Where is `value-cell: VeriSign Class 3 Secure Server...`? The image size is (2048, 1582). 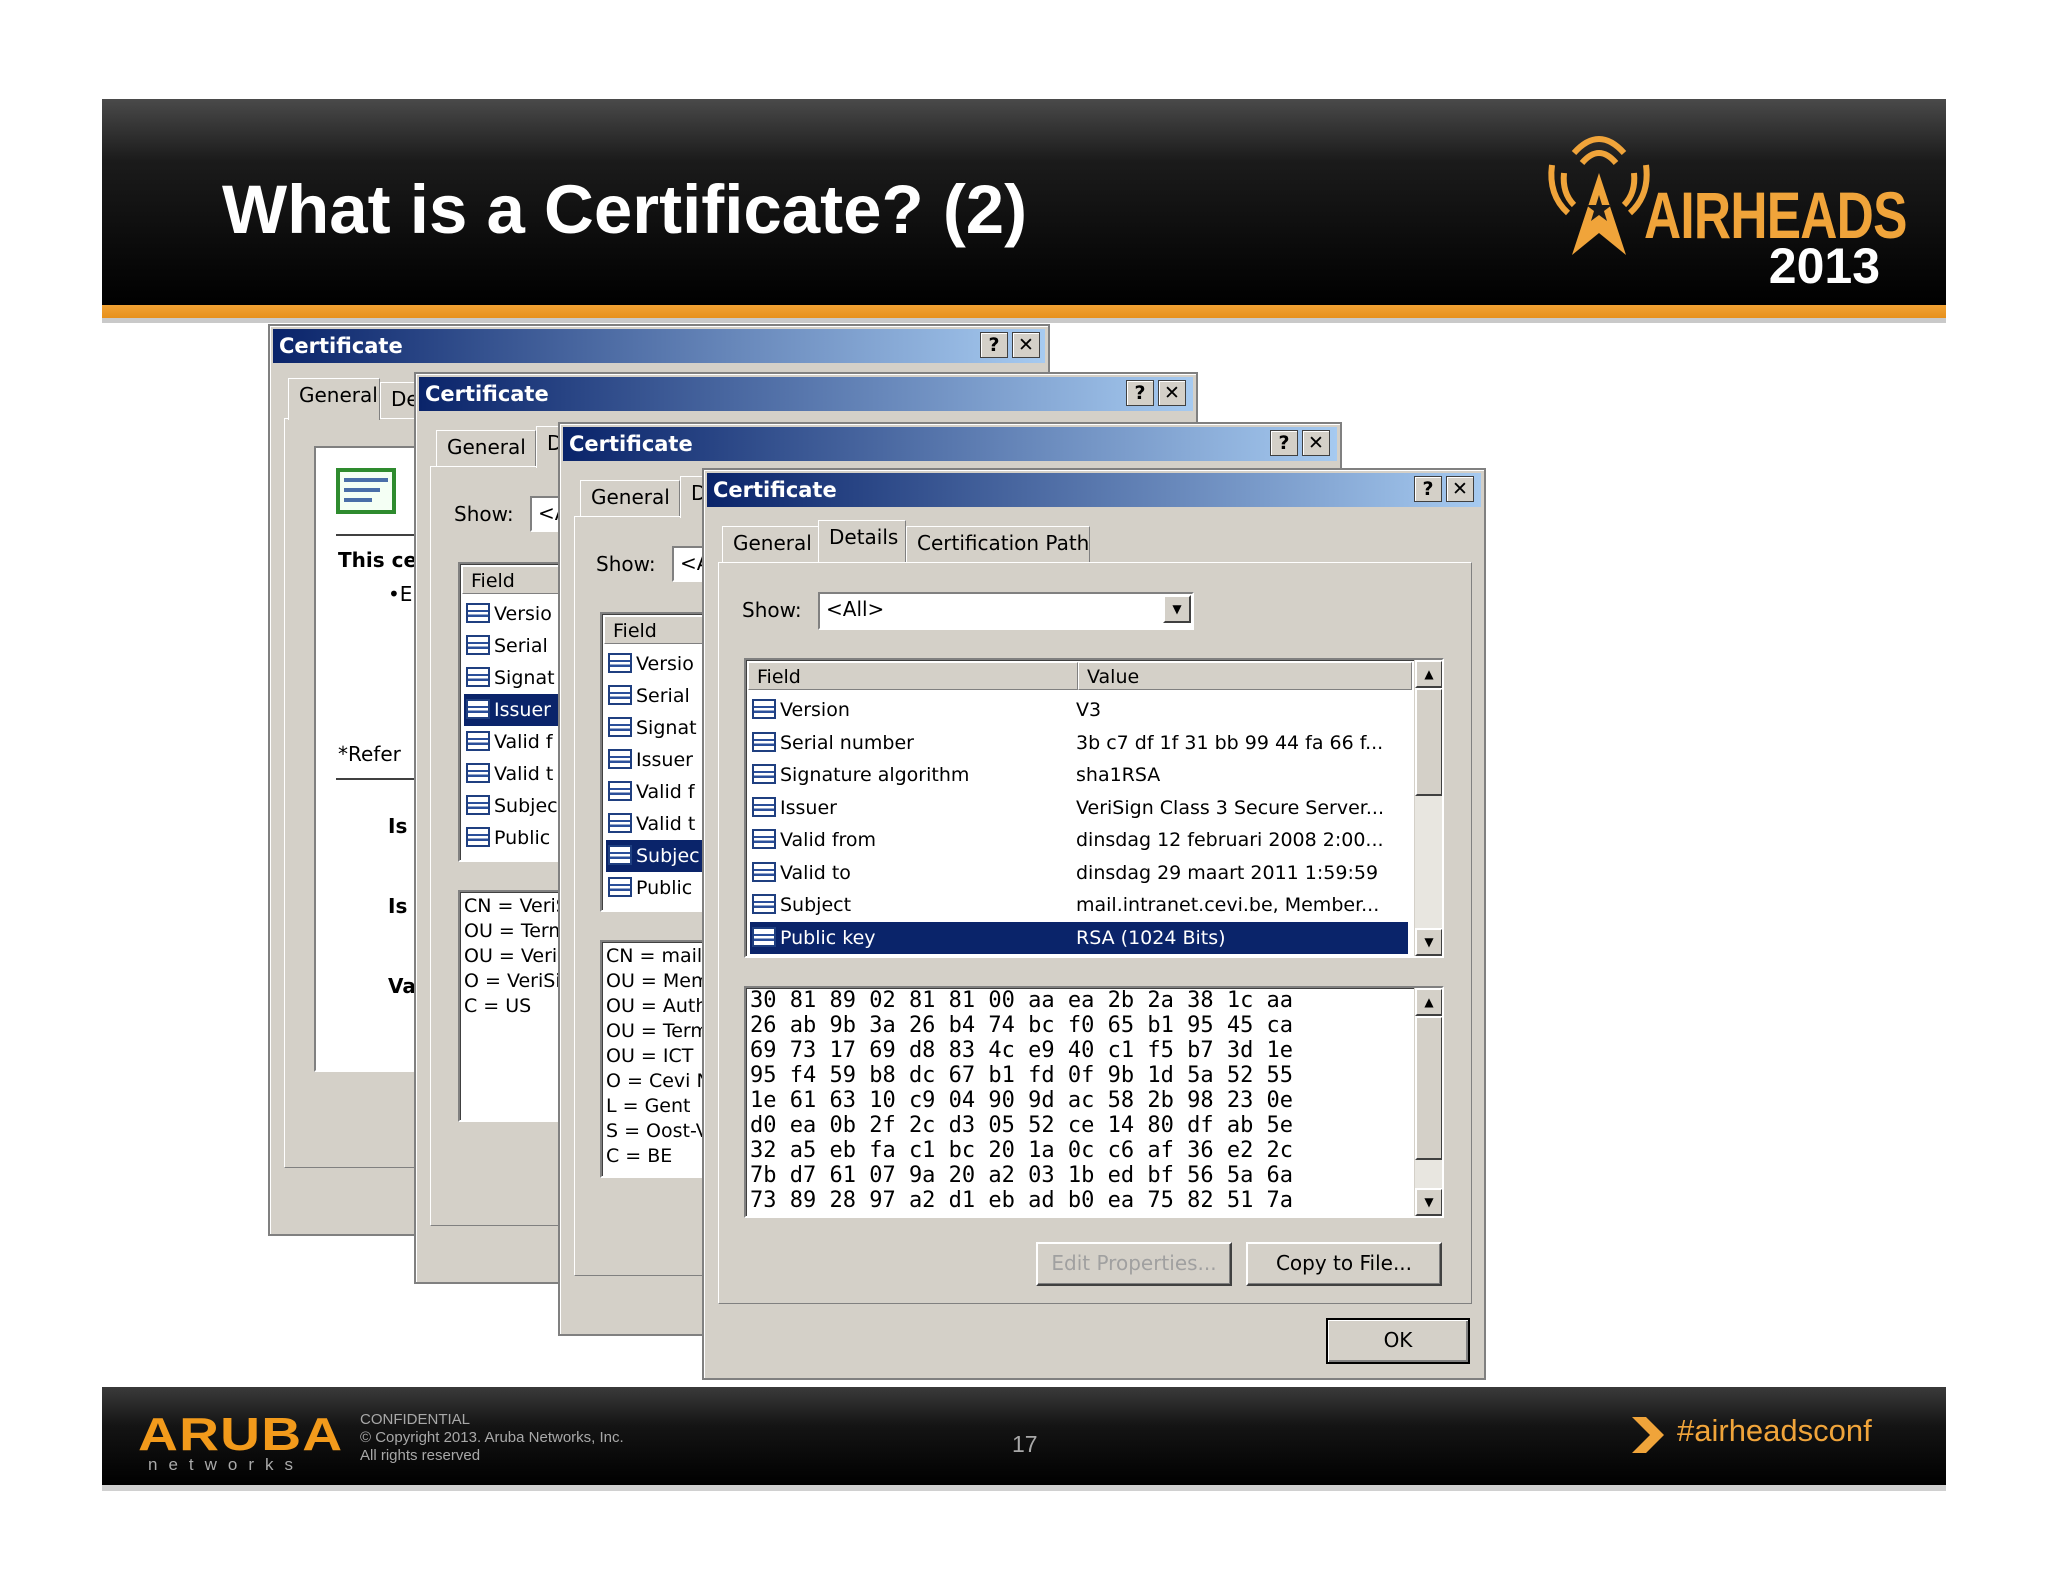
value-cell: VeriSign Class 3 Secure Server... is located at coordinates (1230, 807).